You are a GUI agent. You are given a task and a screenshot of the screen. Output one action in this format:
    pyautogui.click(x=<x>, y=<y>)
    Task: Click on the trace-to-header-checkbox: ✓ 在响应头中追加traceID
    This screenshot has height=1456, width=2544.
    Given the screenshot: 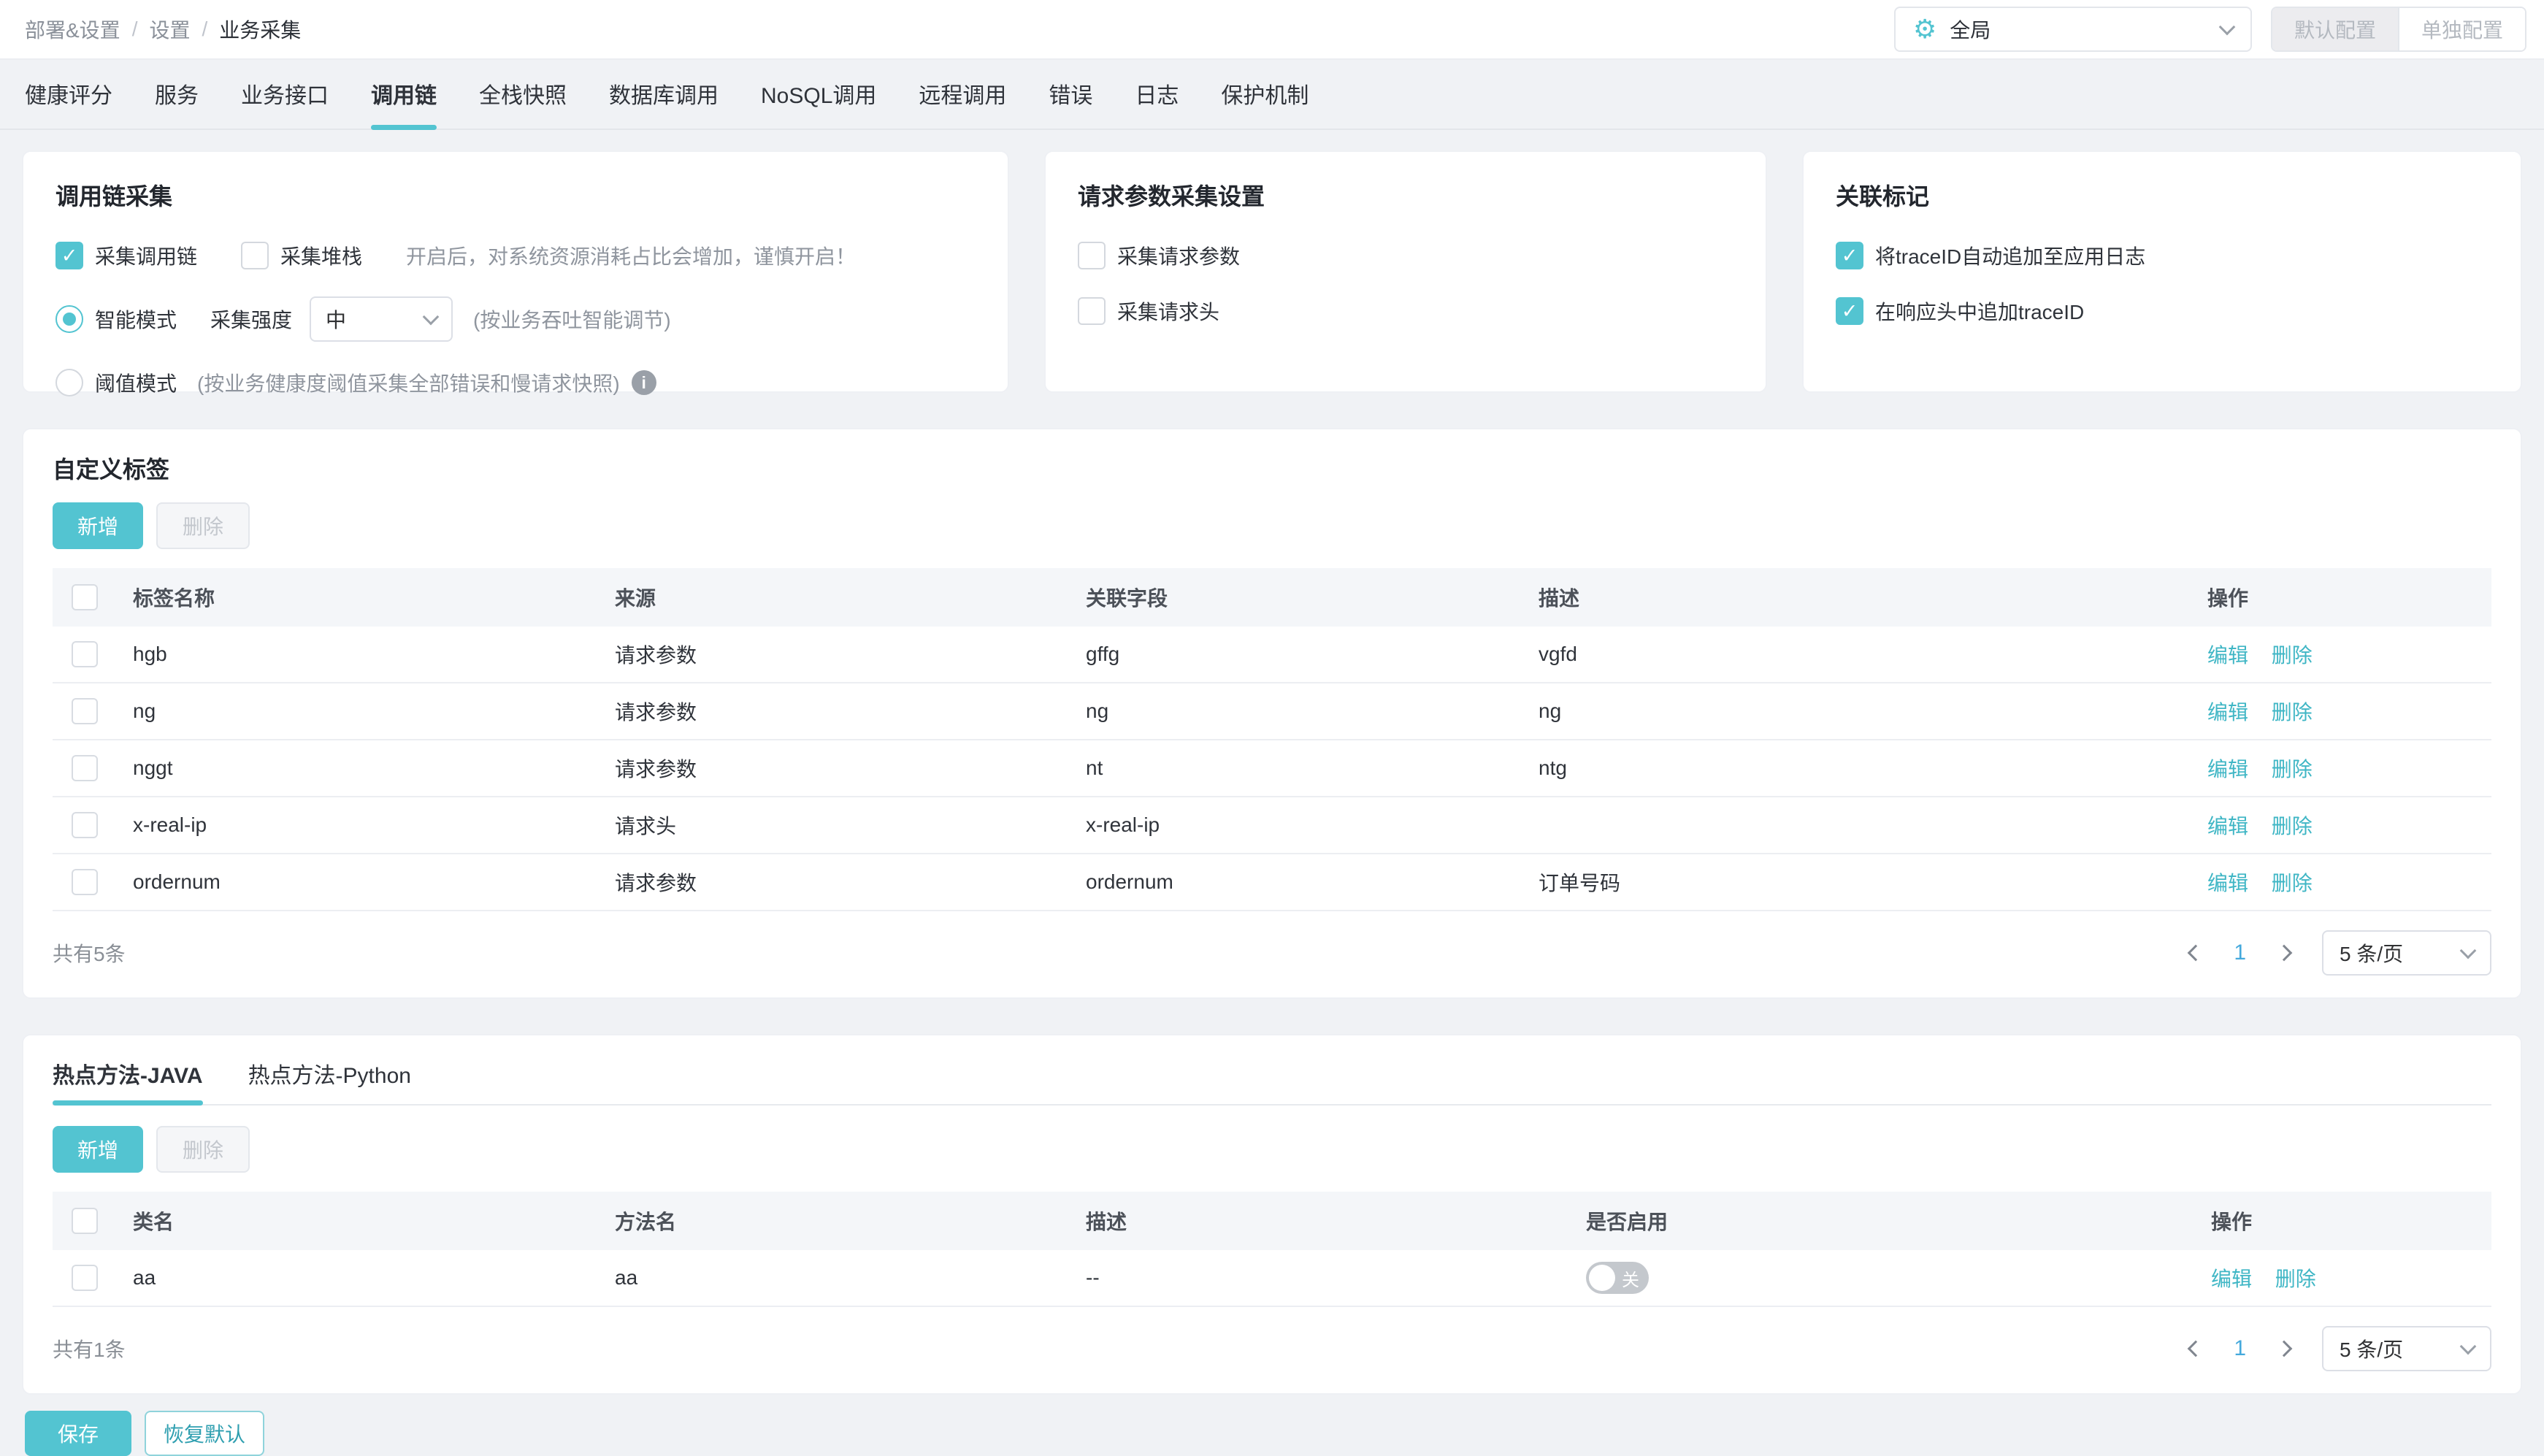 What is the action you would take?
    pyautogui.click(x=1960, y=311)
    